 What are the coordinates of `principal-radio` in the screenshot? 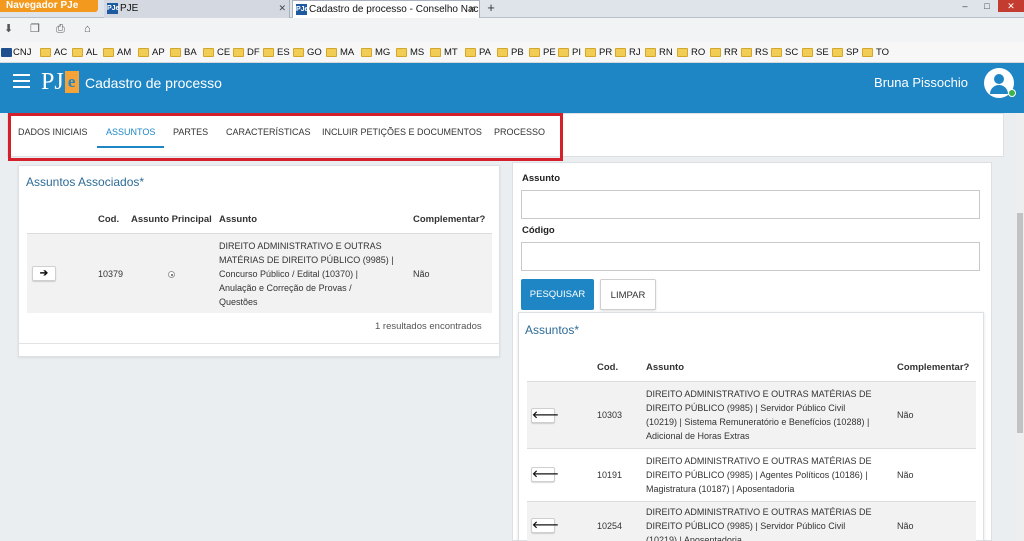 It's located at (171, 274).